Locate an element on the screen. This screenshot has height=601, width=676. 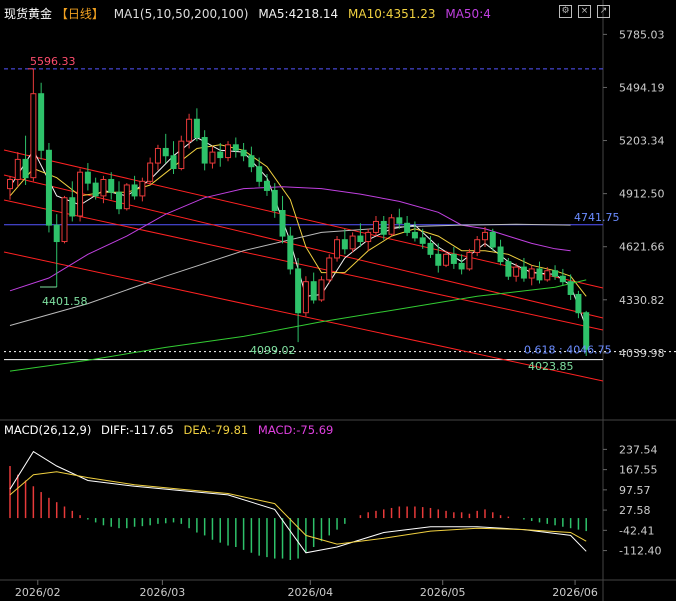
level-annotation: 4741.75 is located at coordinates (597, 217).